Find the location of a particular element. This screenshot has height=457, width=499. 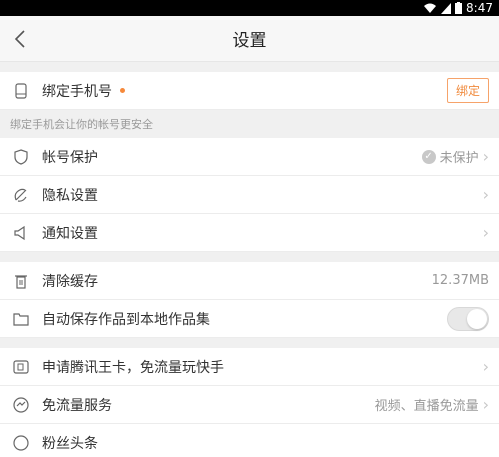

status-time: 8:47 is located at coordinates (479, 8).